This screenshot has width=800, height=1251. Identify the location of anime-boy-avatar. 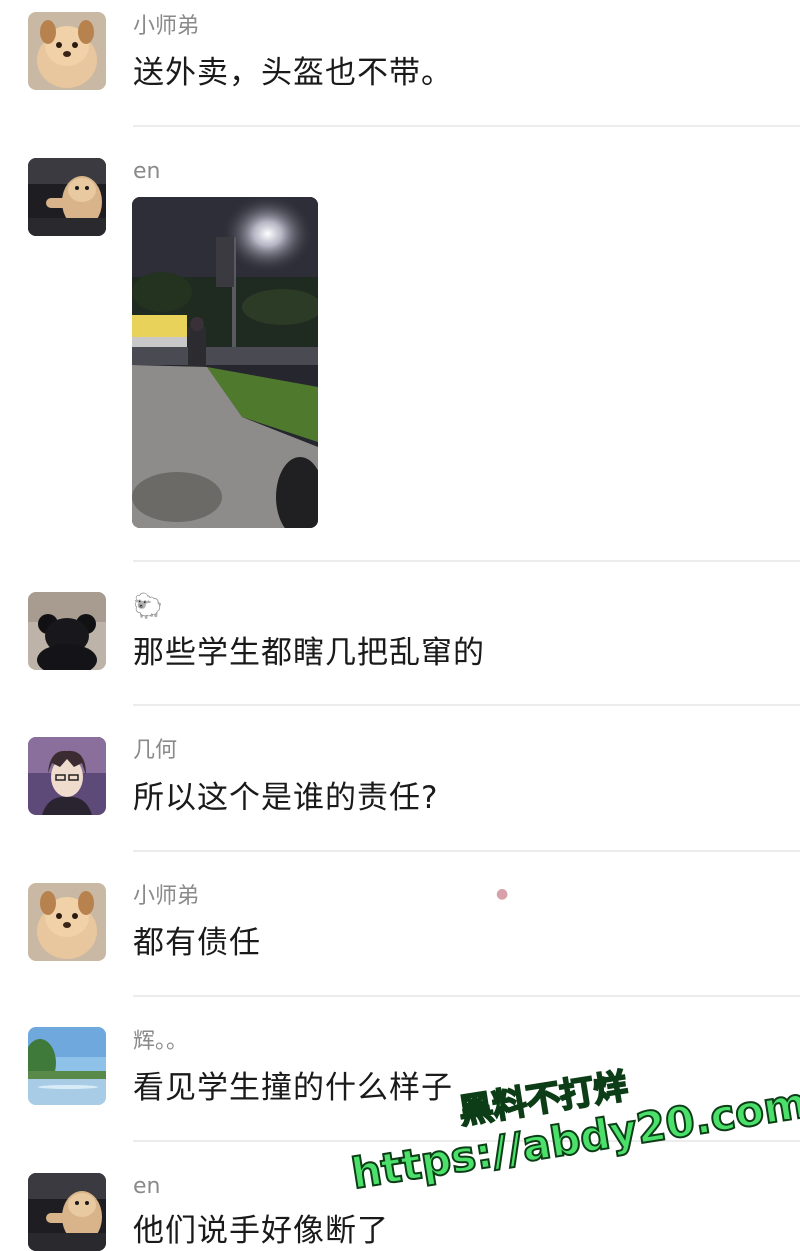
(67, 776).